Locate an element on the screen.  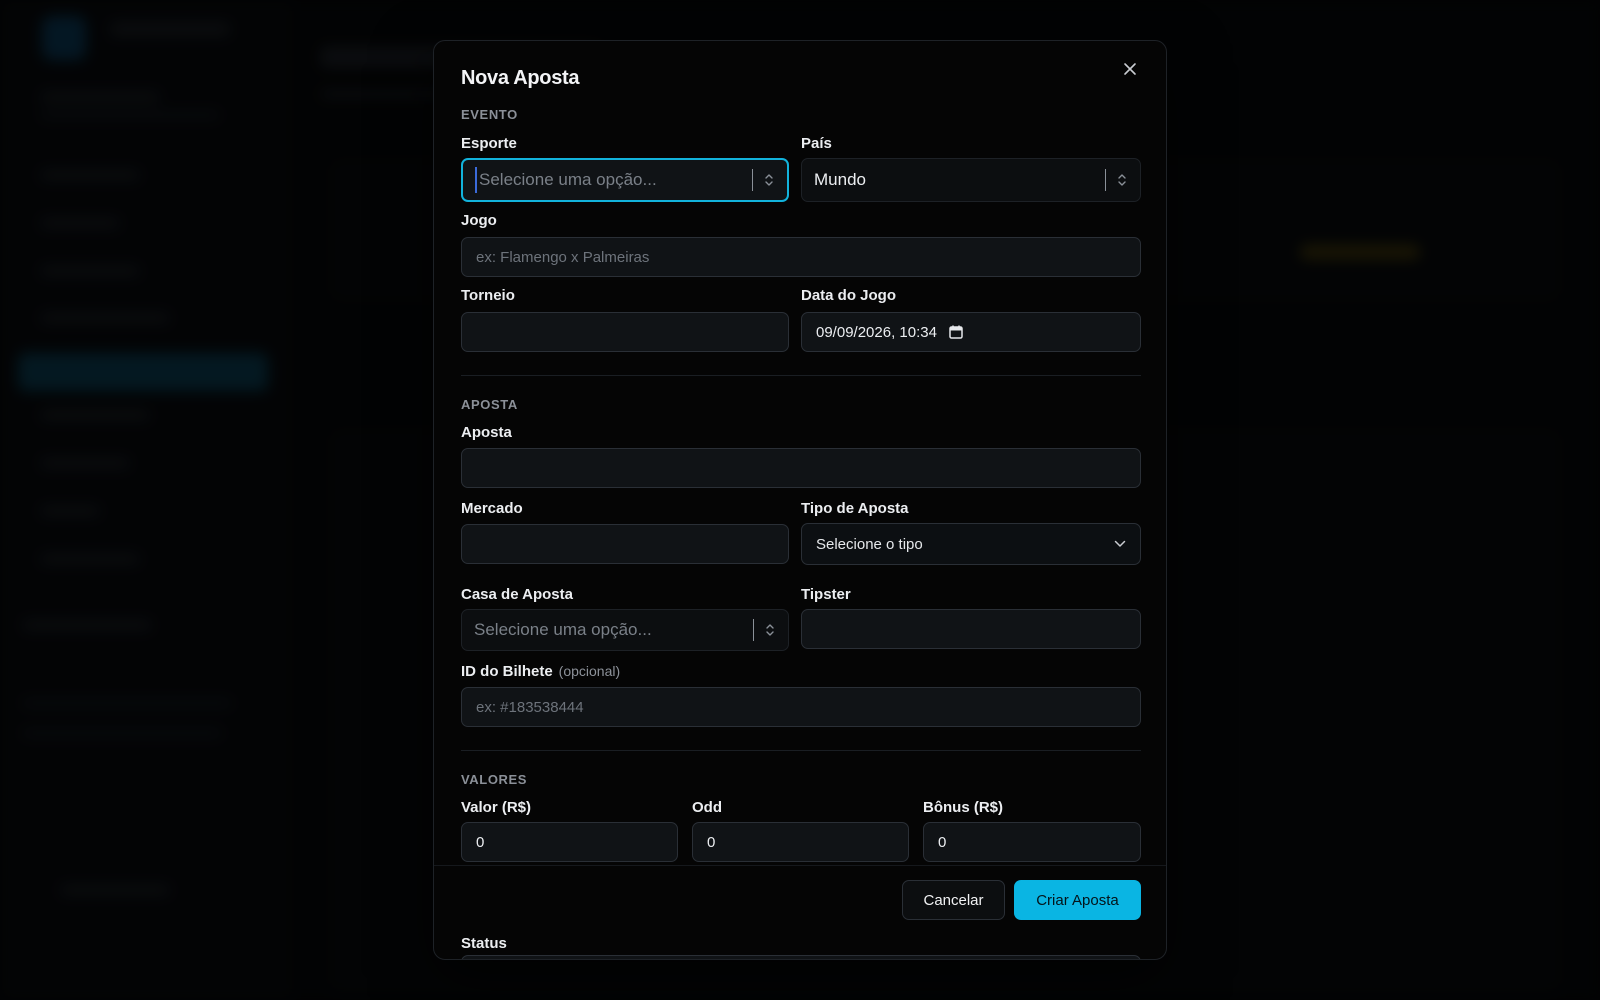
text-cursor is located at coordinates (476, 180).